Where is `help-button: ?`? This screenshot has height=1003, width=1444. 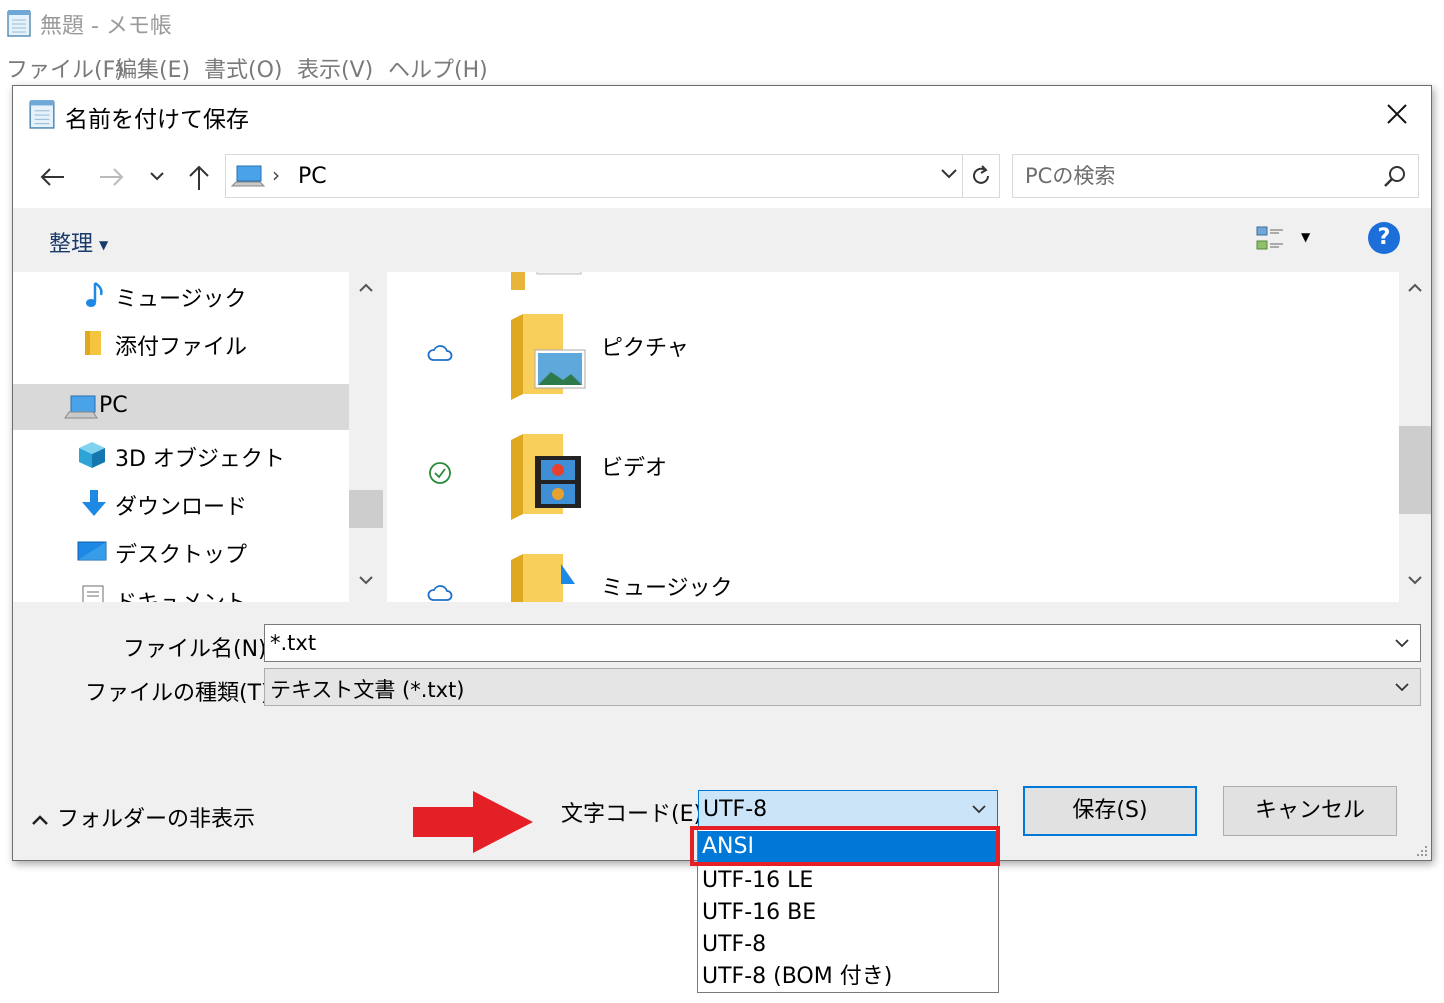 help-button: ? is located at coordinates (1384, 238).